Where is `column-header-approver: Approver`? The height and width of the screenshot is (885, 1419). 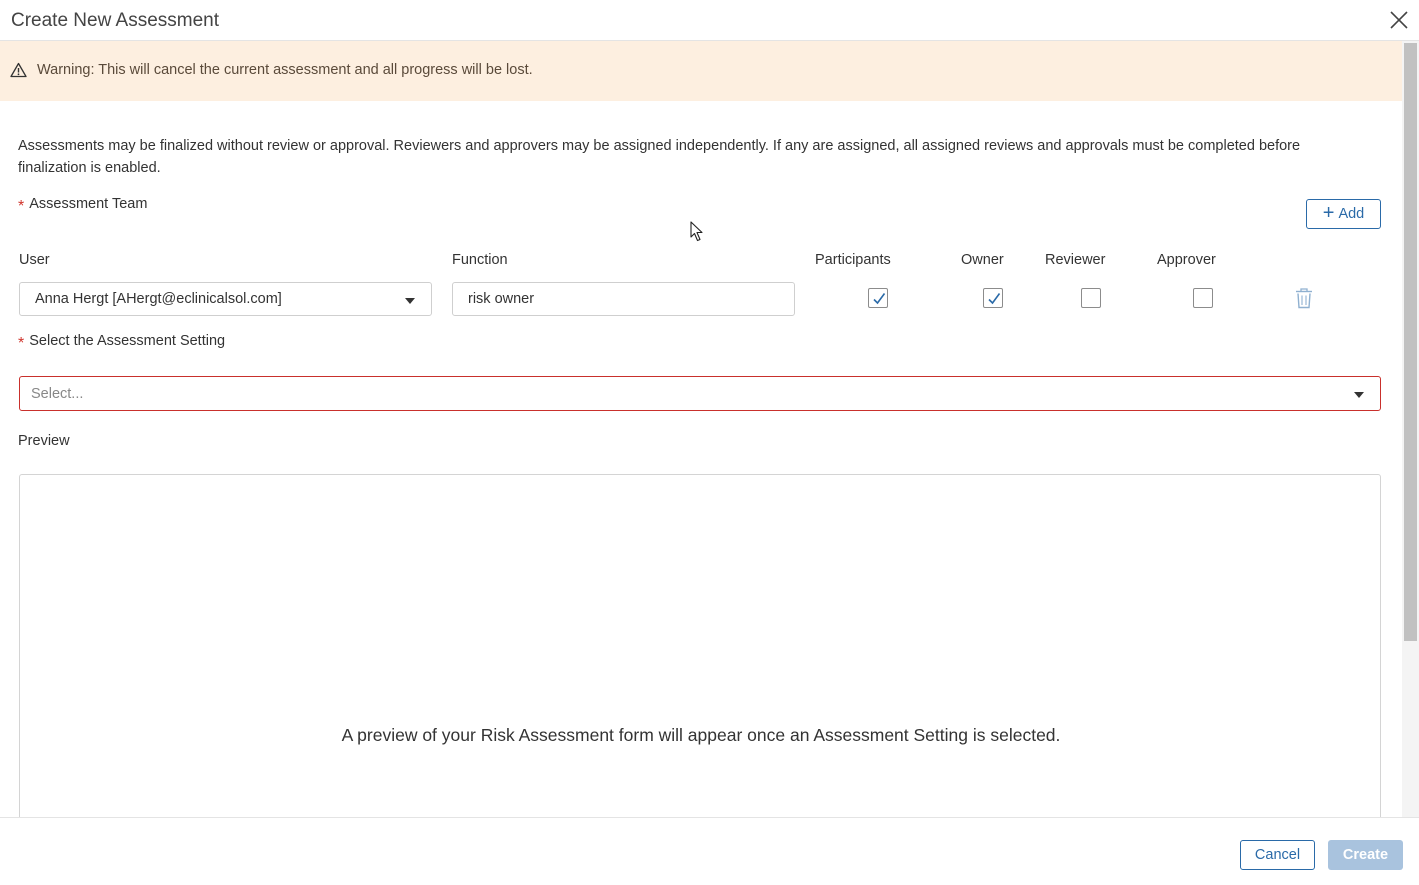 column-header-approver: Approver is located at coordinates (1186, 260).